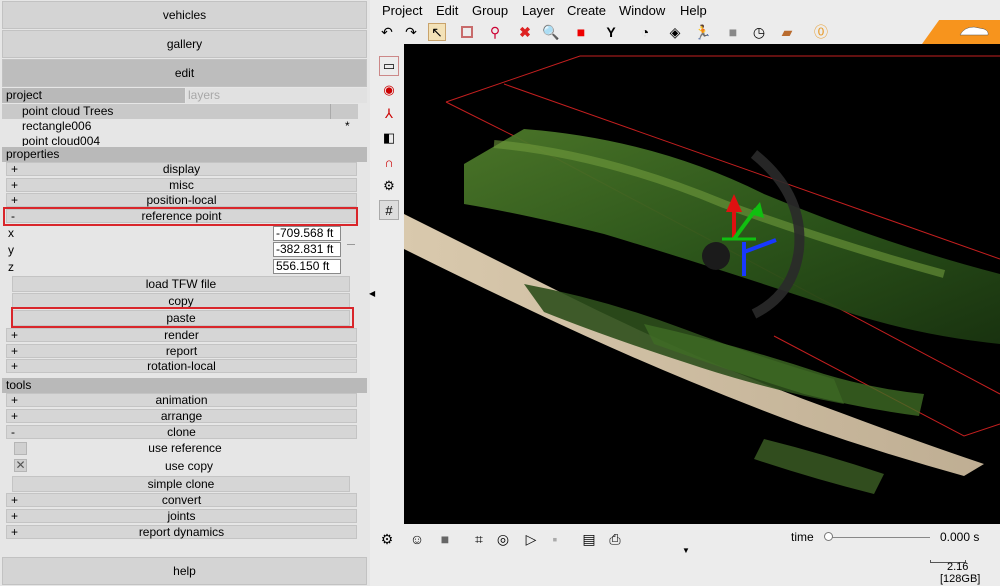  What do you see at coordinates (11, 233) in the screenshot?
I see `field-label-x: x` at bounding box center [11, 233].